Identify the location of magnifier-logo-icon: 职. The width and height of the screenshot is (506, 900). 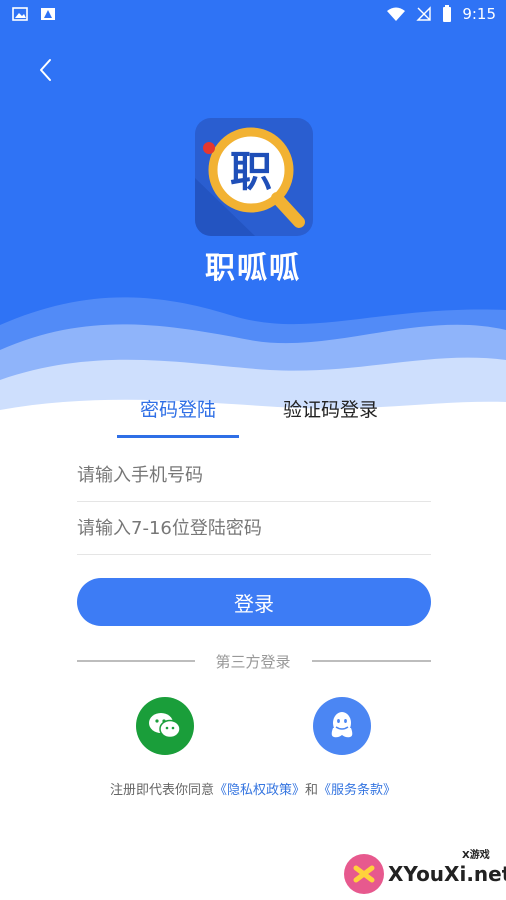
(250, 181).